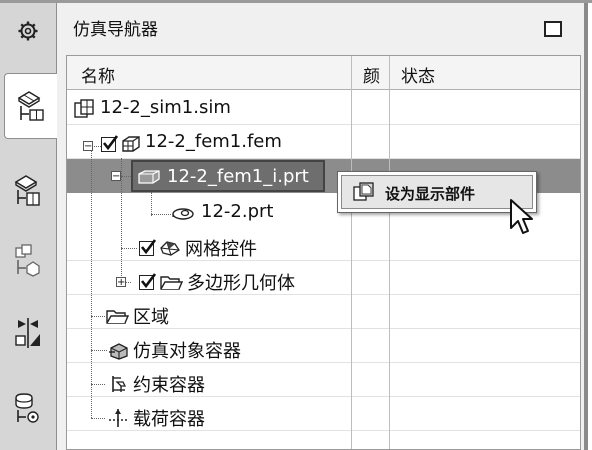 This screenshot has width=592, height=450. I want to click on tree-node-label: 多边形几何体, so click(241, 283).